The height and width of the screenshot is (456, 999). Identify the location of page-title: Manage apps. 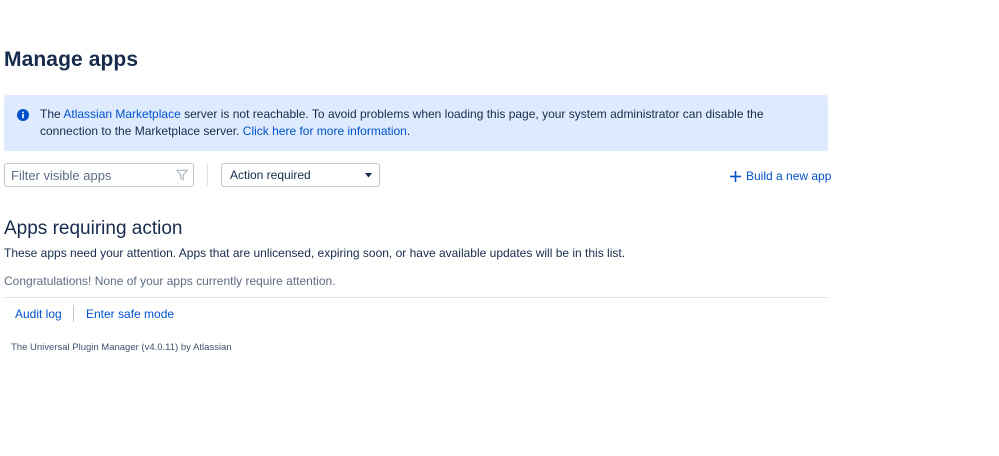
(71, 59).